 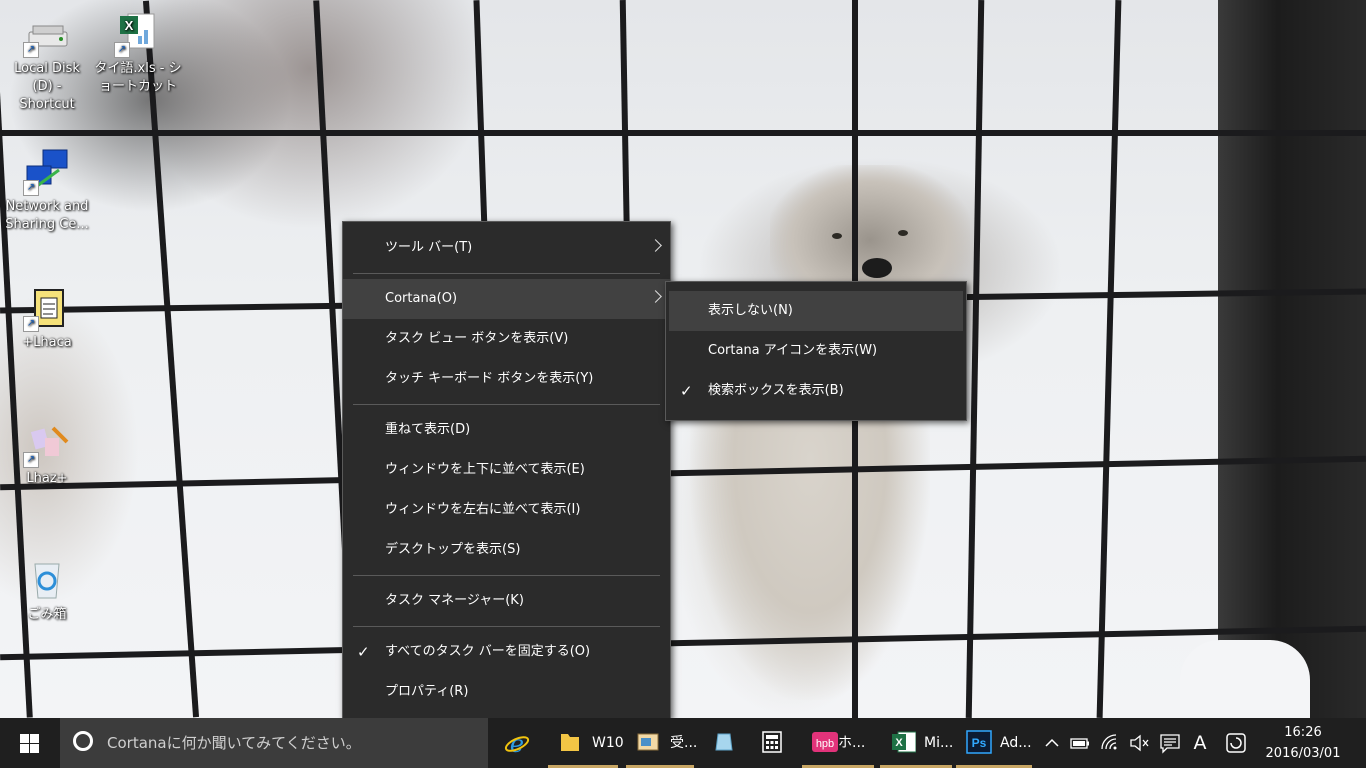 What do you see at coordinates (138, 77) in the screenshot?
I see `desktop-icon-label: タイ語.xls - ショートカット` at bounding box center [138, 77].